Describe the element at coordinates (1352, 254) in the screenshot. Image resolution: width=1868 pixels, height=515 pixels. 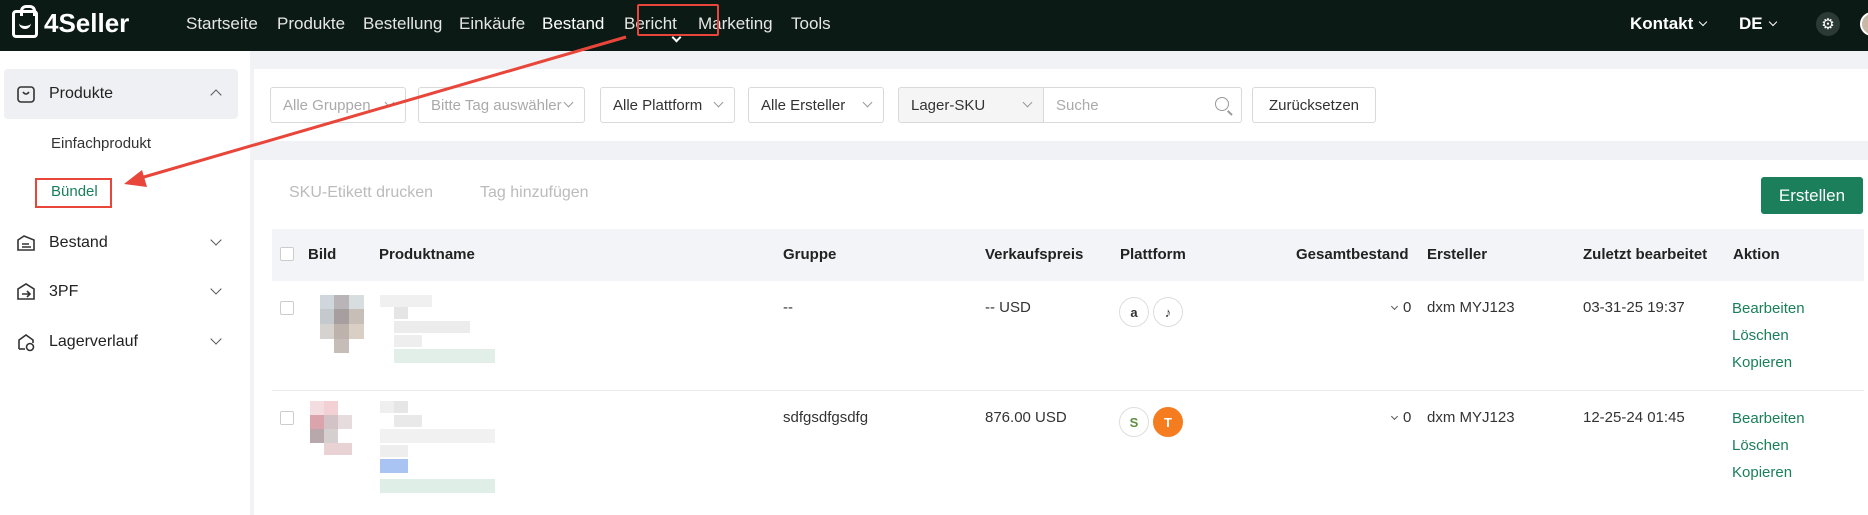
I see `column-header-gesamtbestand: Gesamtbestand` at that location.